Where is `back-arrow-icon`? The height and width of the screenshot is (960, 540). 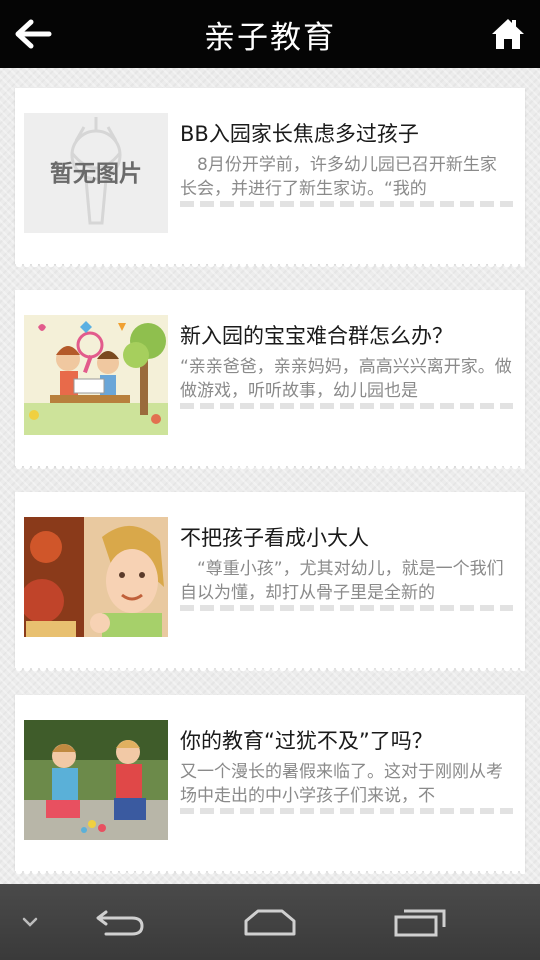
back-arrow-icon is located at coordinates (33, 34).